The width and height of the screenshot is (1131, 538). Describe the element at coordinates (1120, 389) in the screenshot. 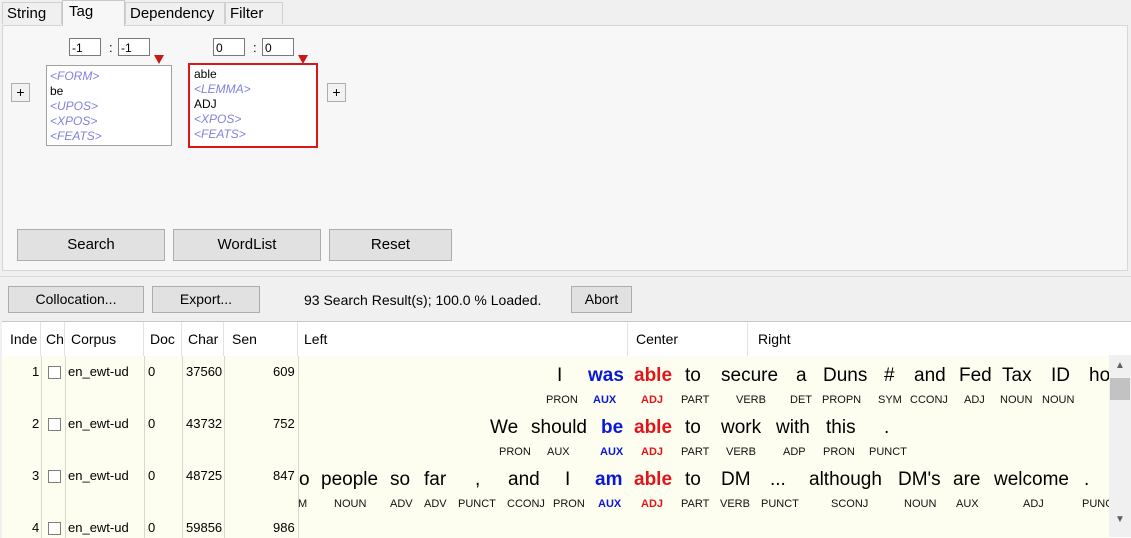

I see `scrollbar-thumb` at that location.